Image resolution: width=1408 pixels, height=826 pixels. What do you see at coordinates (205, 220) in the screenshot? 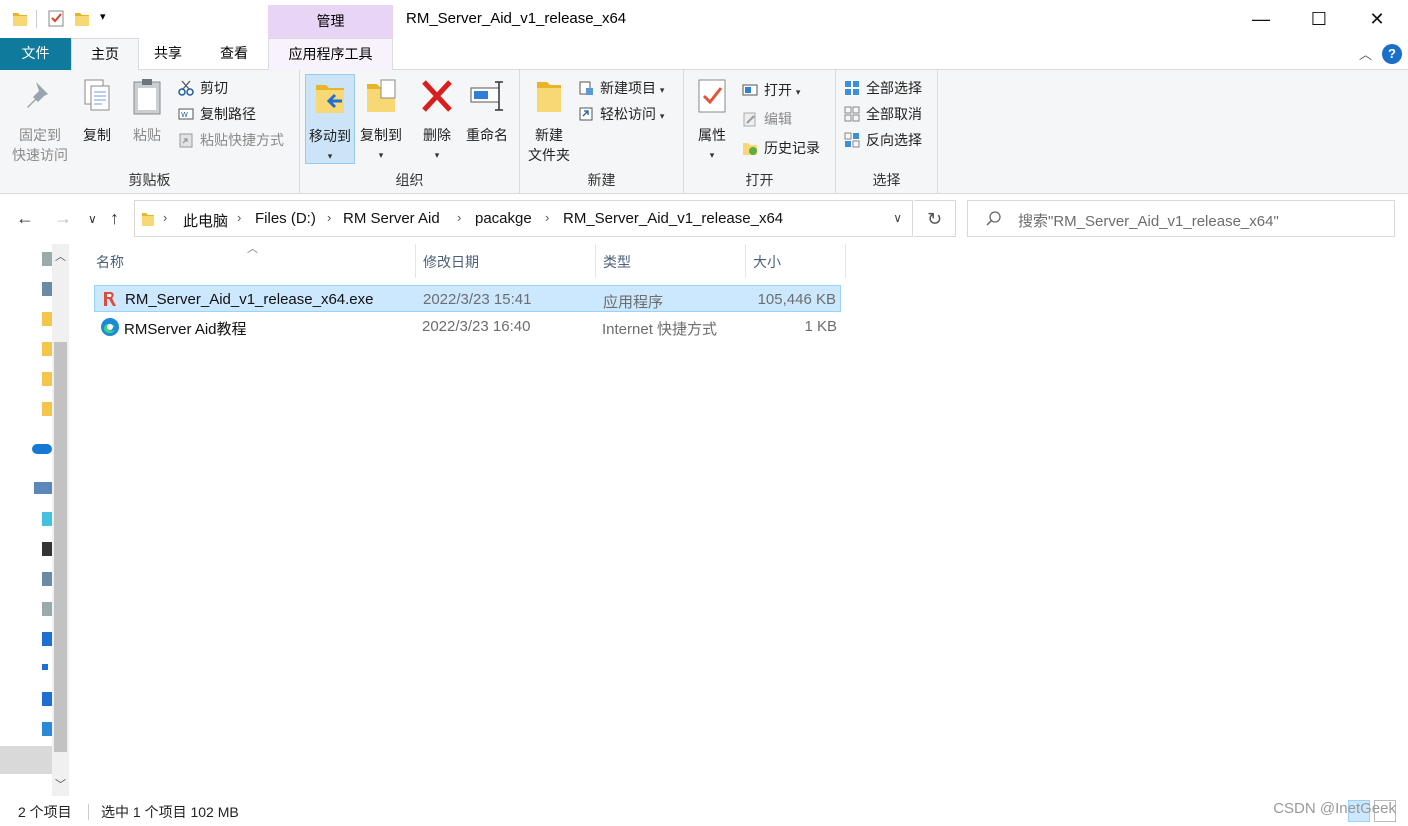
I see `breadcrumb-this-pc: 此电脑` at bounding box center [205, 220].